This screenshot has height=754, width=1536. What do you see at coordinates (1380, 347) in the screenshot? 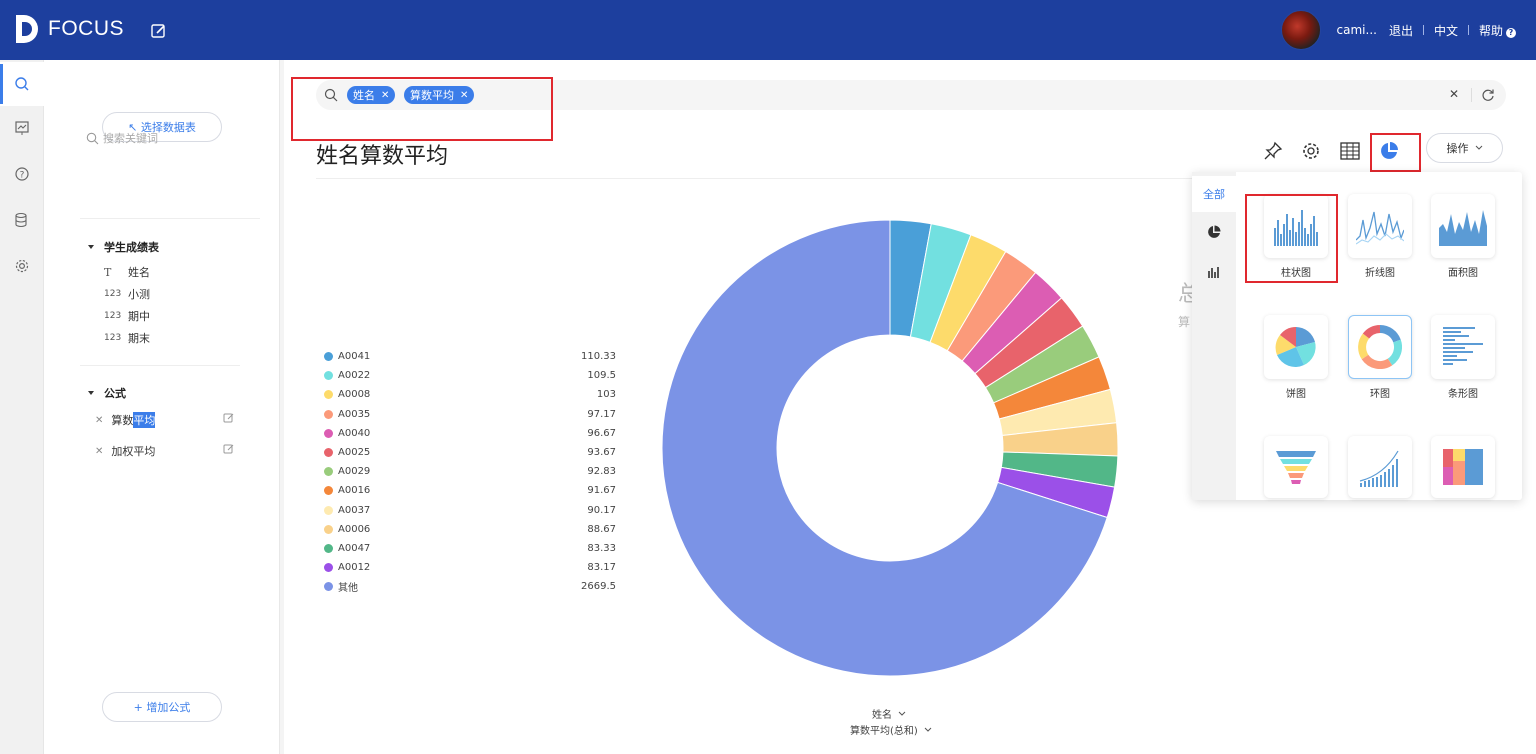
I see `donut-chart-icon` at bounding box center [1380, 347].